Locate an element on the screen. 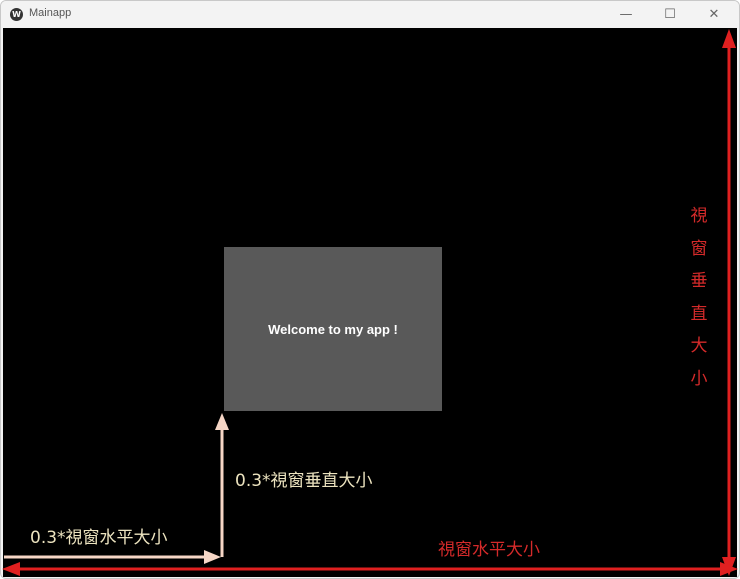  vertical-full-label: 視窗垂直大小 is located at coordinates (699, 297).